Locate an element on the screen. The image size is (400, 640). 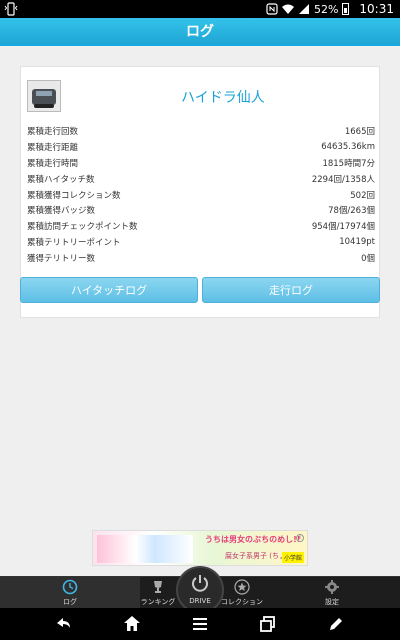
power-icon is located at coordinates (200, 583).